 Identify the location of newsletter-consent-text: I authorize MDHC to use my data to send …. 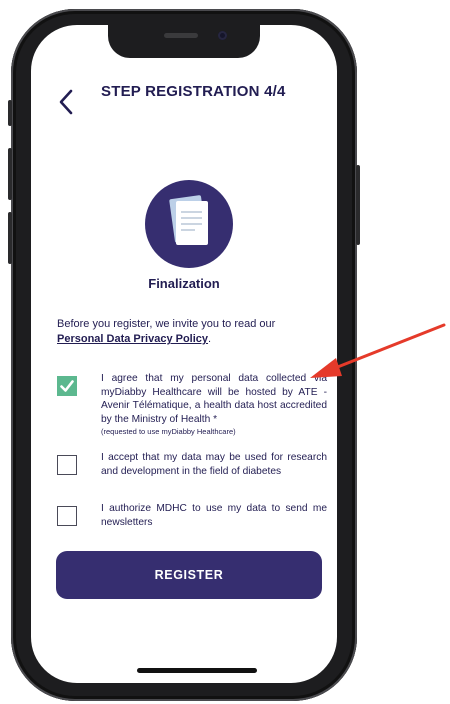
(214, 515).